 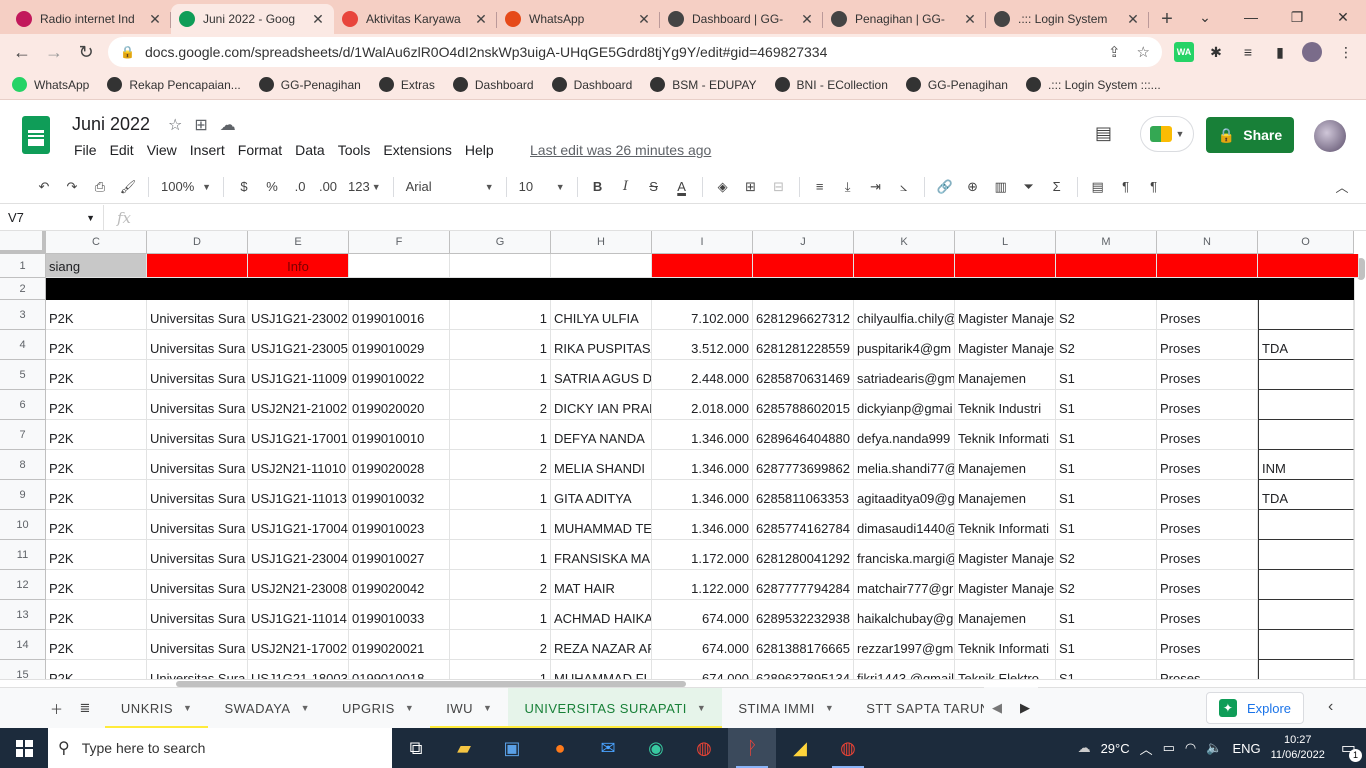 I want to click on column-header: N, so click(x=1207, y=242).